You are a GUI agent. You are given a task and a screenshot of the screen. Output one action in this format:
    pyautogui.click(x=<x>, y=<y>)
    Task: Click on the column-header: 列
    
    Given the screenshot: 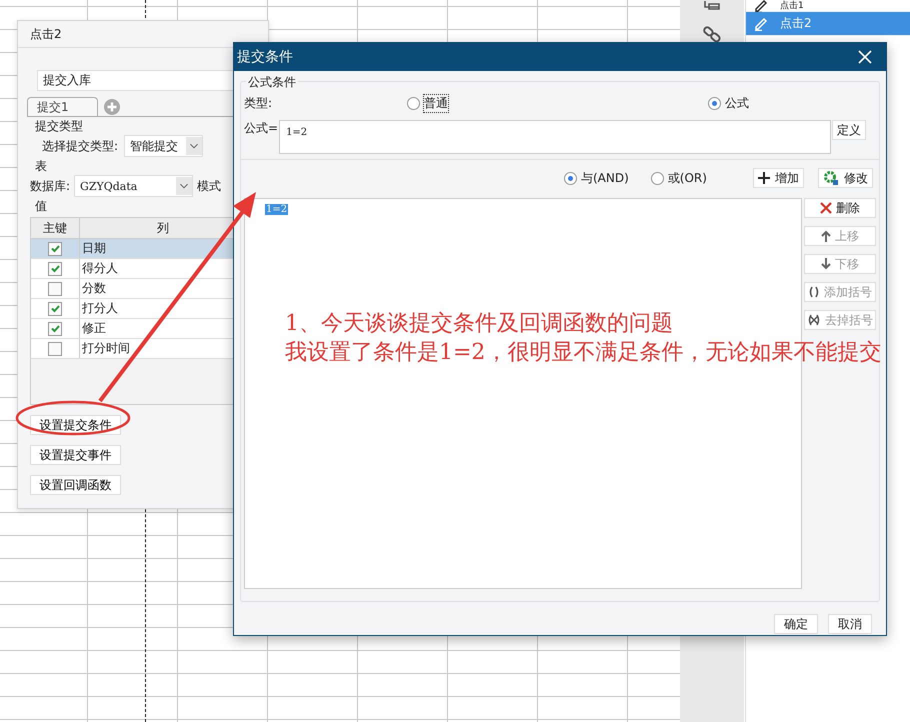 What is the action you would take?
    pyautogui.click(x=163, y=228)
    